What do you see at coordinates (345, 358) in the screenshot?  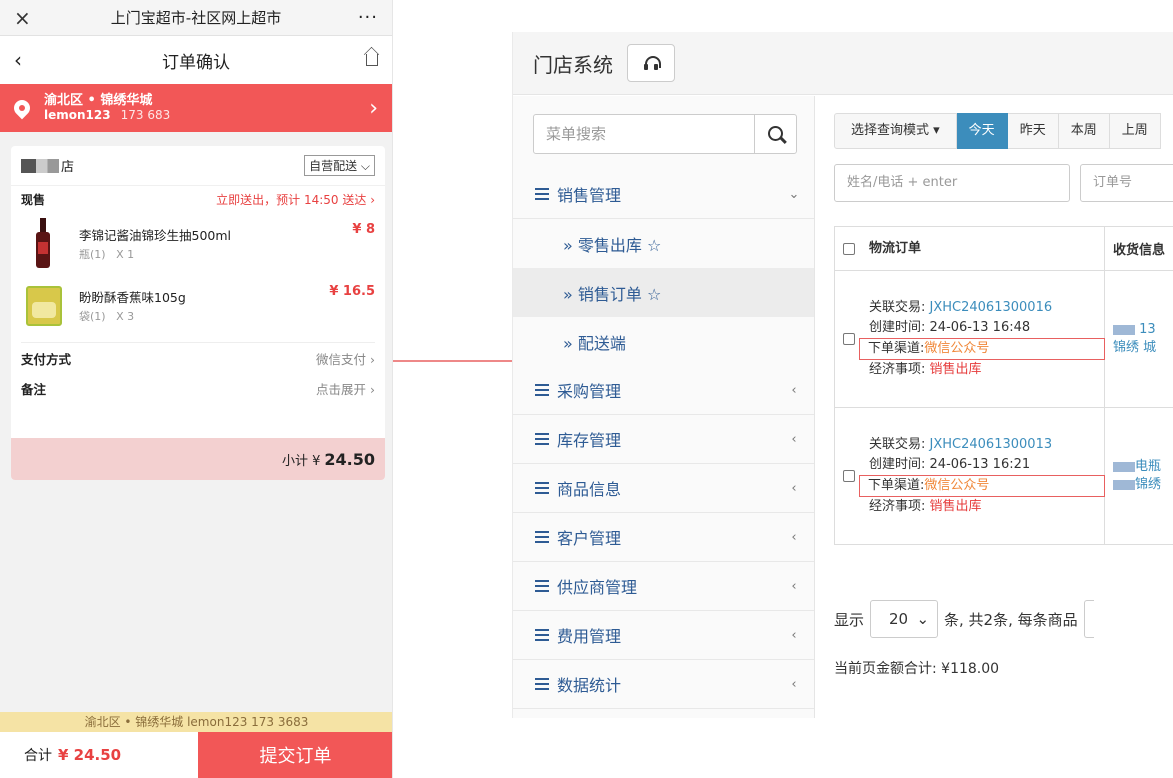 I see `payment-value: 微信支付 ›` at bounding box center [345, 358].